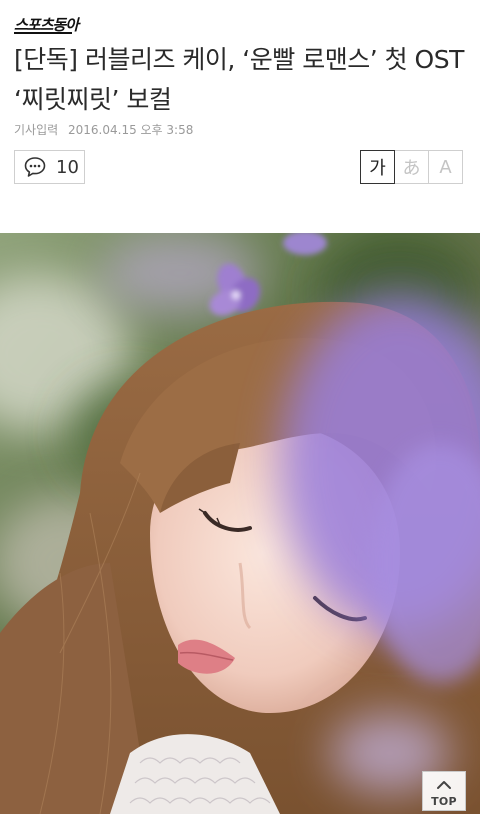 The width and height of the screenshot is (480, 814). Describe the element at coordinates (131, 130) in the screenshot. I see `published-date: 2016.04.15 오후 3:58` at that location.